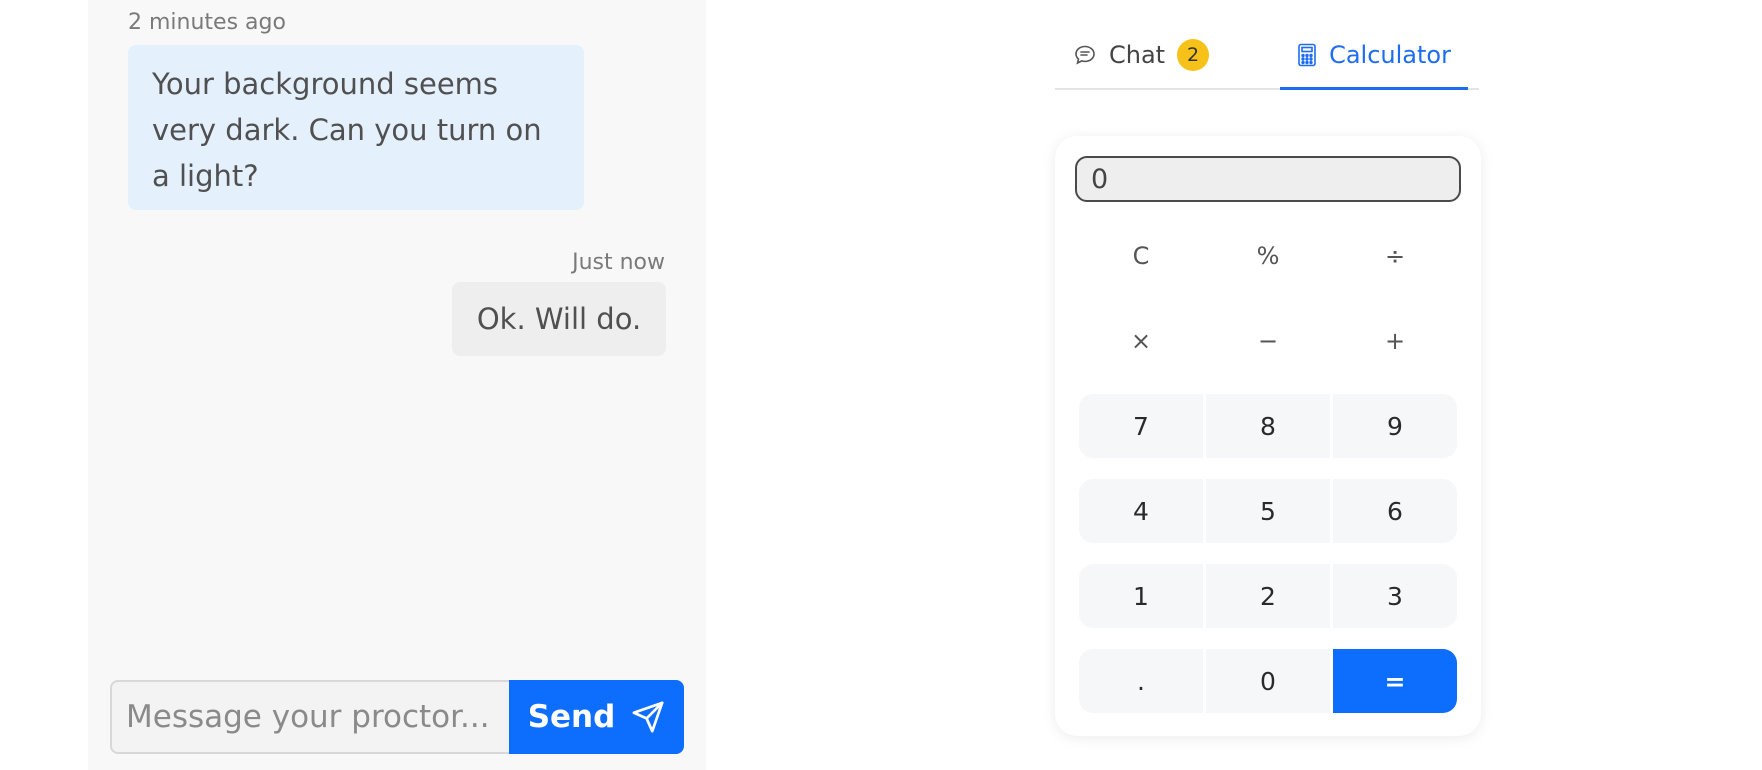 This screenshot has height=770, width=1762. What do you see at coordinates (309, 717) in the screenshot?
I see `message-input` at bounding box center [309, 717].